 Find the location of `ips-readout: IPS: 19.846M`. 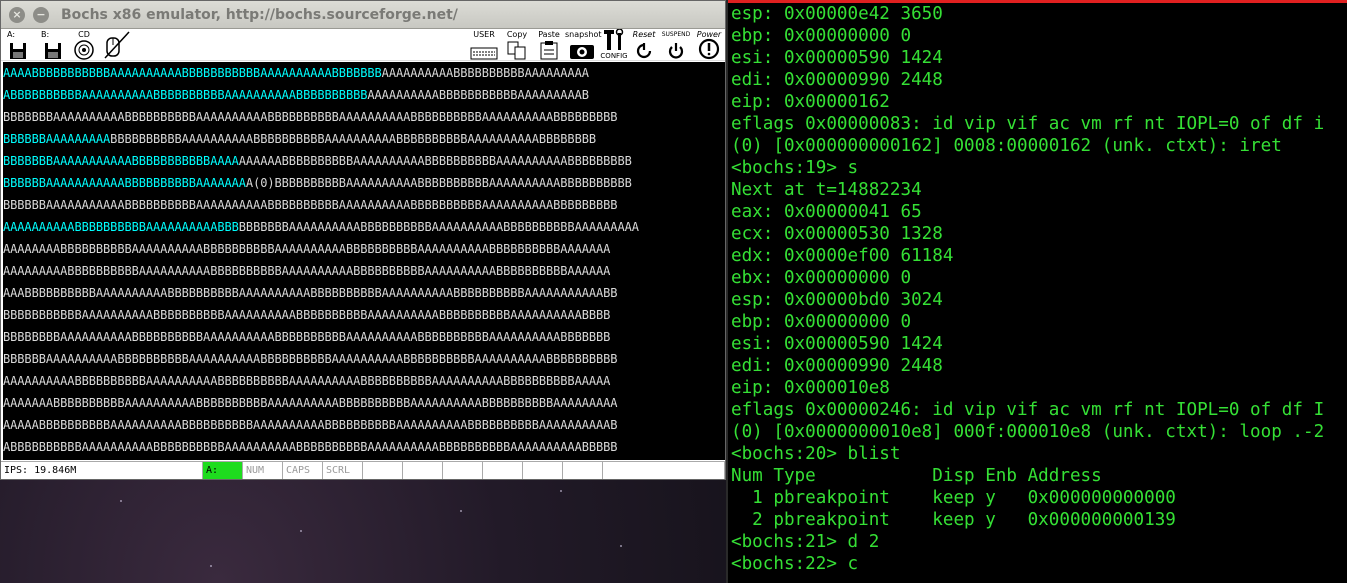

ips-readout: IPS: 19.846M is located at coordinates (102, 470).